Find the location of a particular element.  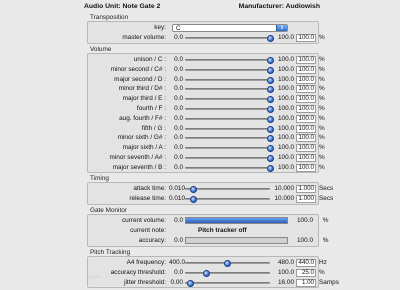

param-label: minor second / C# : is located at coordinates (138, 69).